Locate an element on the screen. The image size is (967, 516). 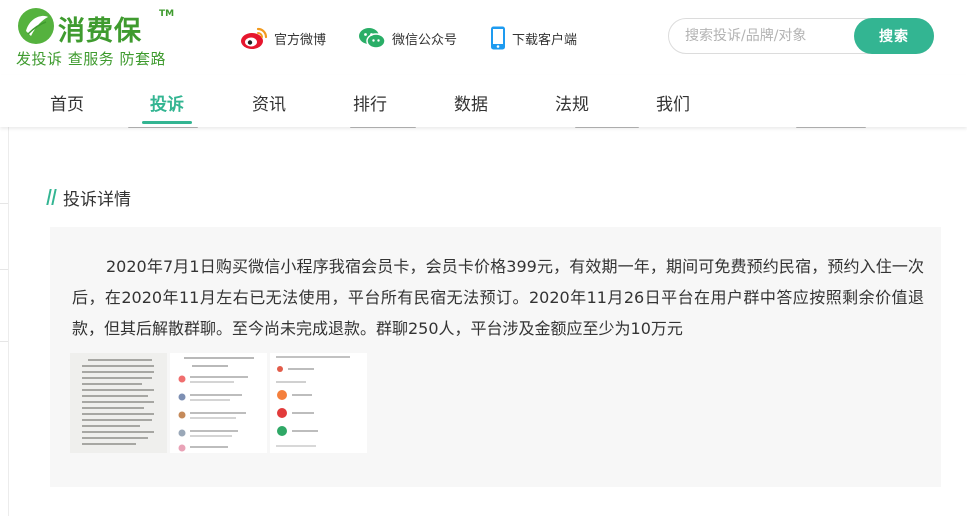
wechat-link: 微信公众号 is located at coordinates (407, 38).